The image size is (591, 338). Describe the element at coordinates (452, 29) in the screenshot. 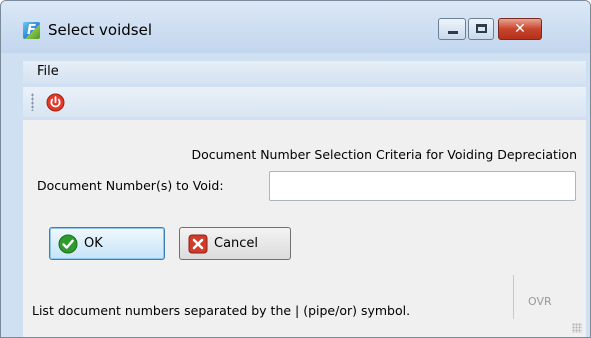

I see `minimize-button` at that location.